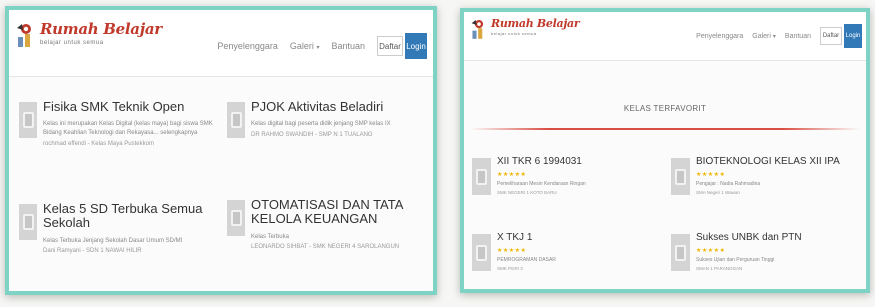 The image size is (875, 307). Describe the element at coordinates (270, 236) in the screenshot. I see `class-description: Kelas Terbuka` at that location.